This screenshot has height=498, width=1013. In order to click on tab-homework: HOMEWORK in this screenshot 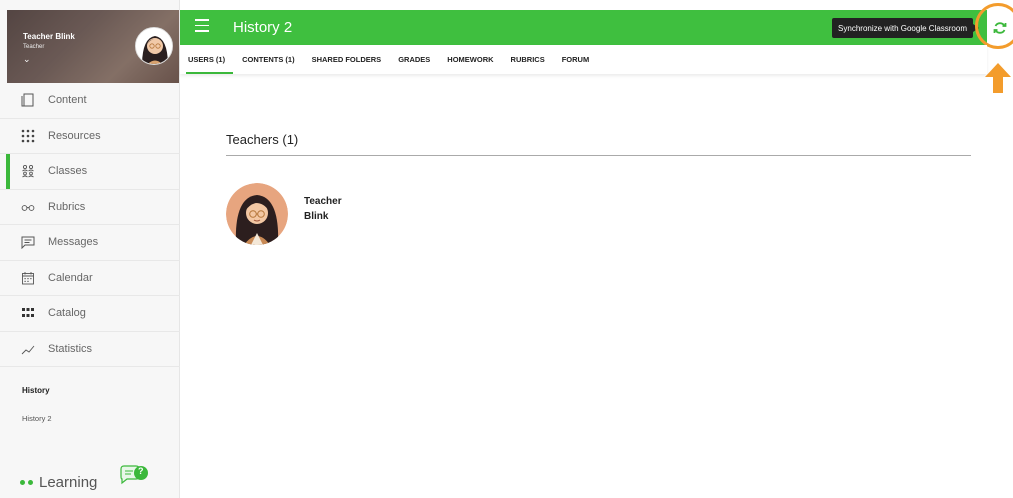, I will do `click(470, 59)`.